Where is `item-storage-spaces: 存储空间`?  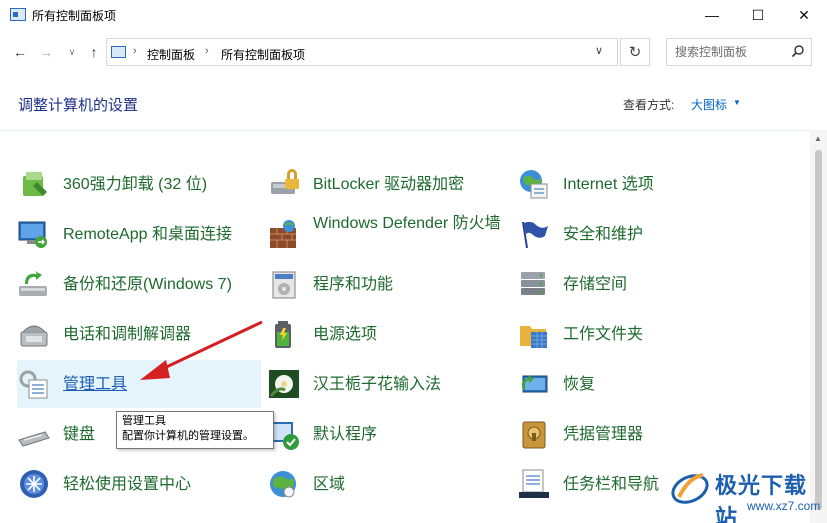
item-storage-spaces: 存储空间 is located at coordinates (639, 284).